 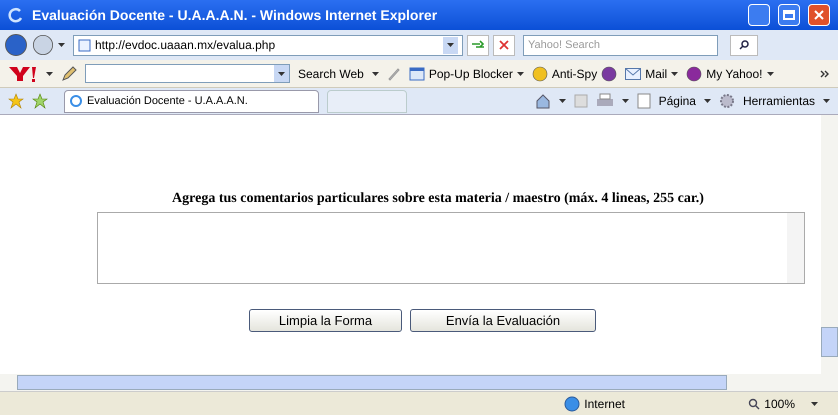 What do you see at coordinates (677, 101) in the screenshot?
I see `page-menu: Página` at bounding box center [677, 101].